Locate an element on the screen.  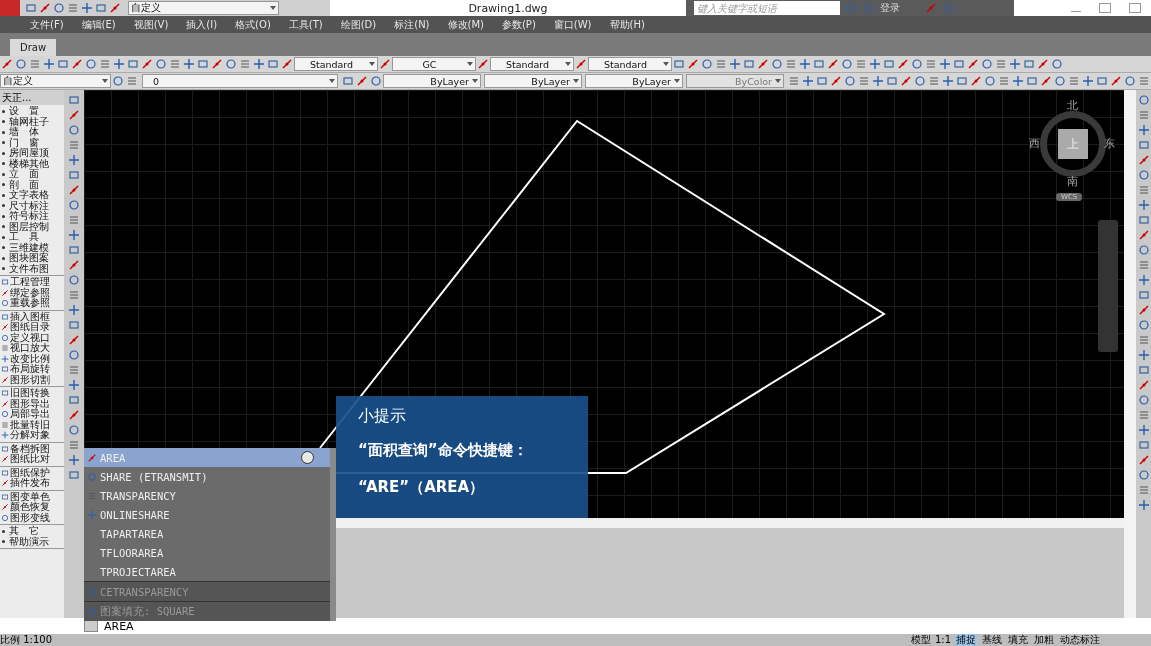
close-button is located at coordinates (1135, 8).